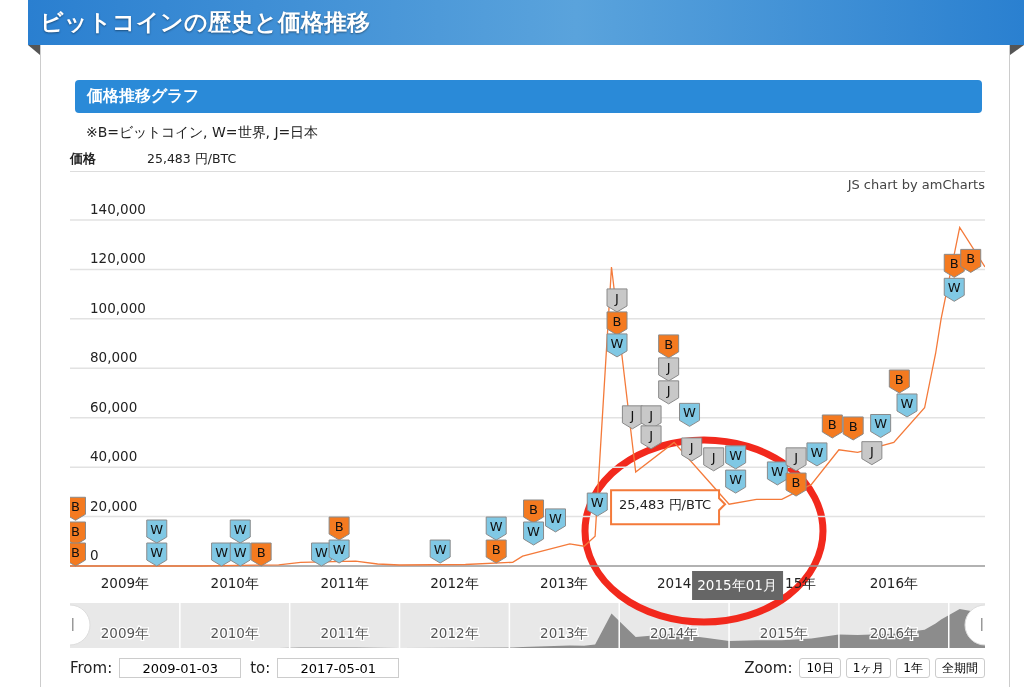 The height and width of the screenshot is (687, 1024). I want to click on navigator-year-label: 2015年, so click(784, 633).